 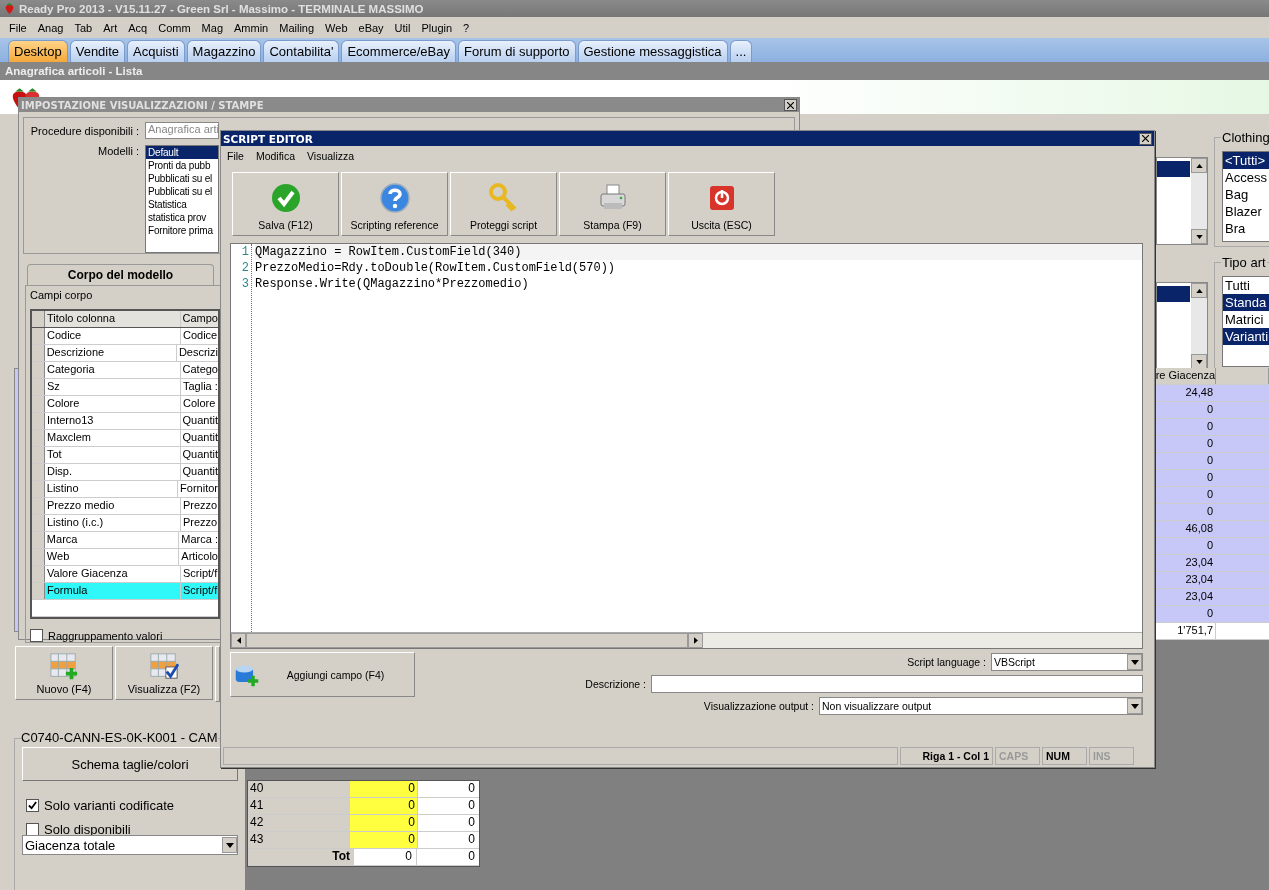 I want to click on menu-item: Modifica, so click(x=275, y=156).